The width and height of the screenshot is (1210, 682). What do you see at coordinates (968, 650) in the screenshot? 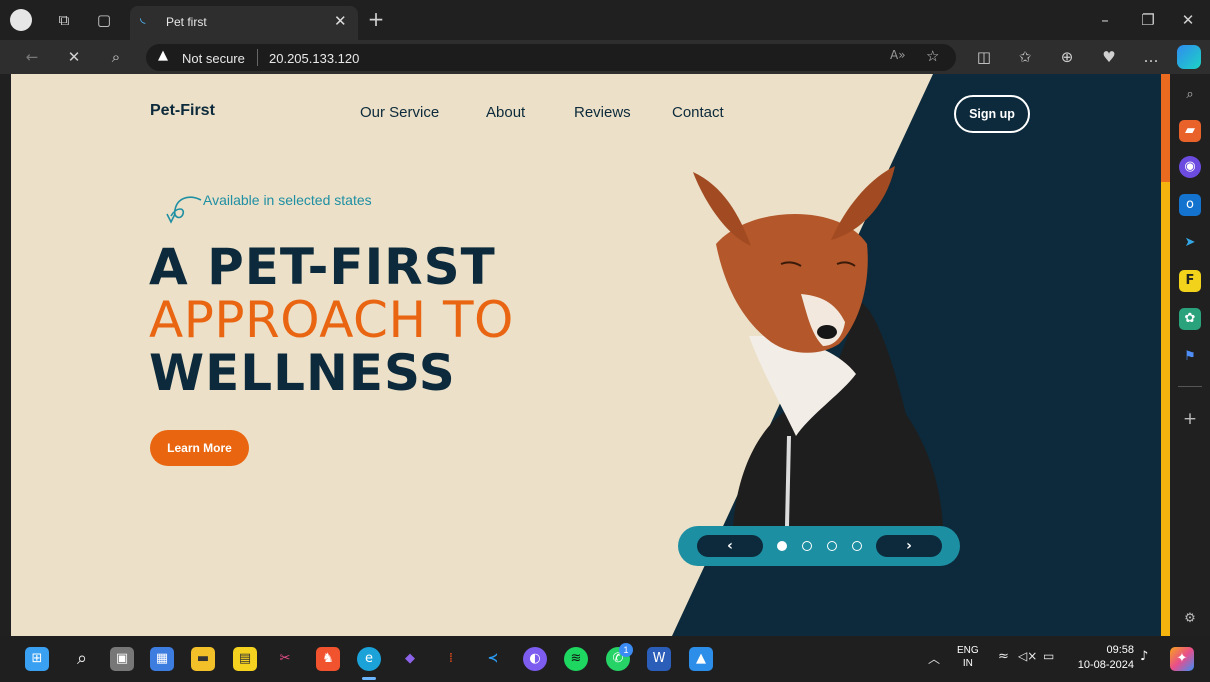
I see `language-label: ENG` at bounding box center [968, 650].